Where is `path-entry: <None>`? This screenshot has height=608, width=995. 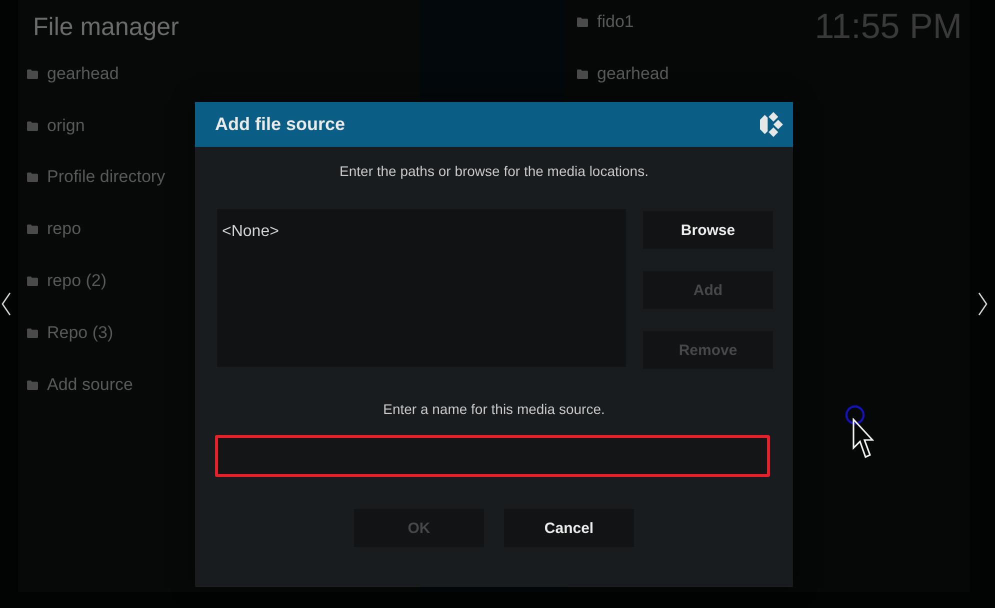
path-entry: <None> is located at coordinates (250, 232).